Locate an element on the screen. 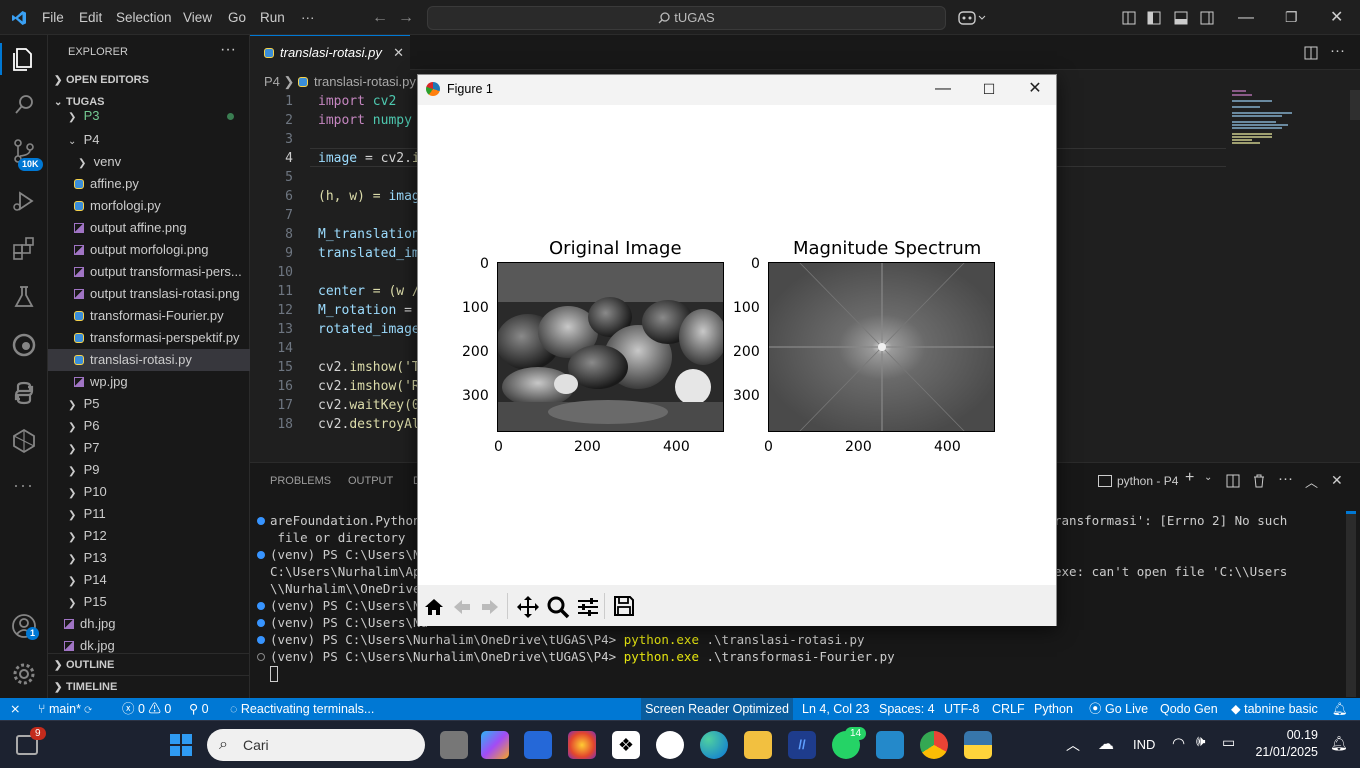  command-center-search: tUGAS is located at coordinates (686, 18).